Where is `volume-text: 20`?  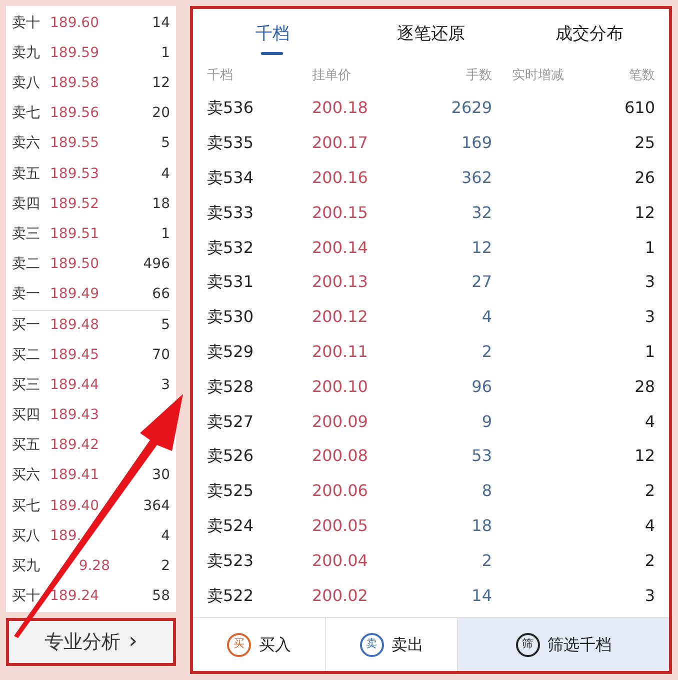
volume-text: 20 is located at coordinates (161, 114).